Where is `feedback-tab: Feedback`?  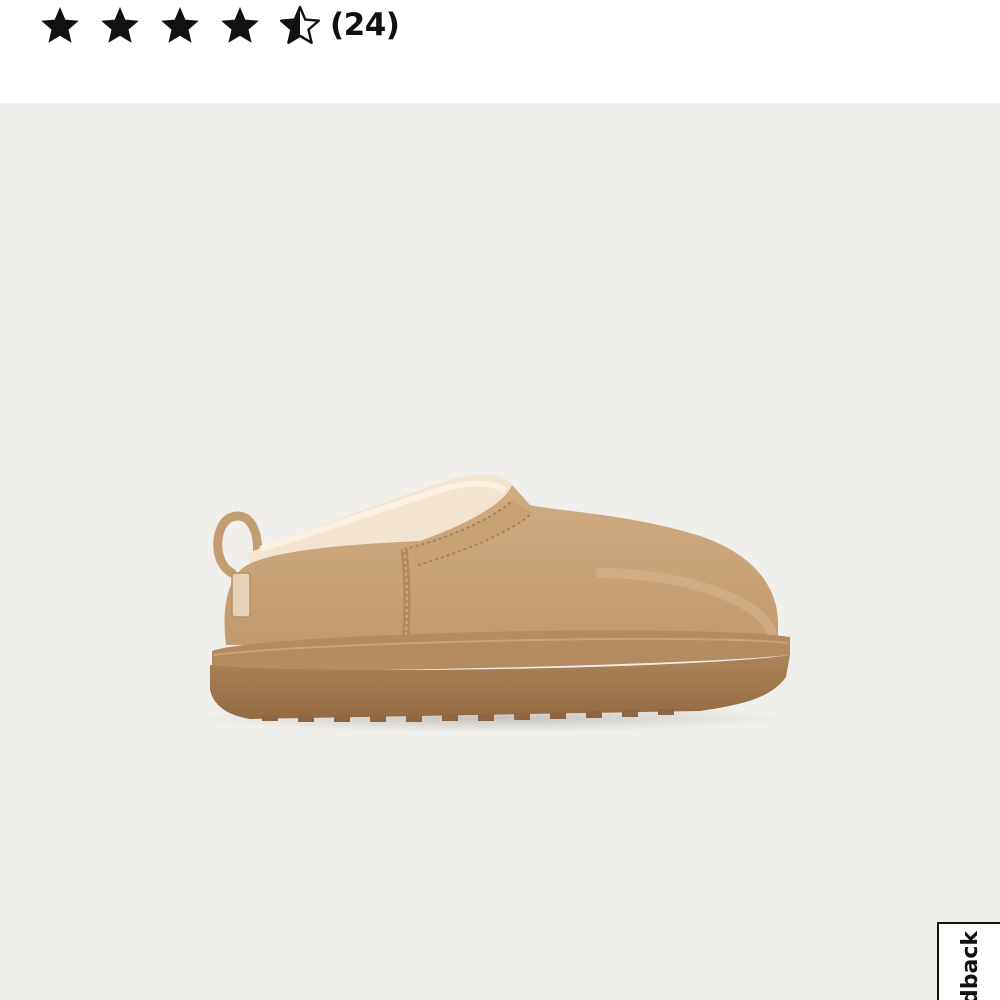
feedback-tab: Feedback is located at coordinates (968, 961).